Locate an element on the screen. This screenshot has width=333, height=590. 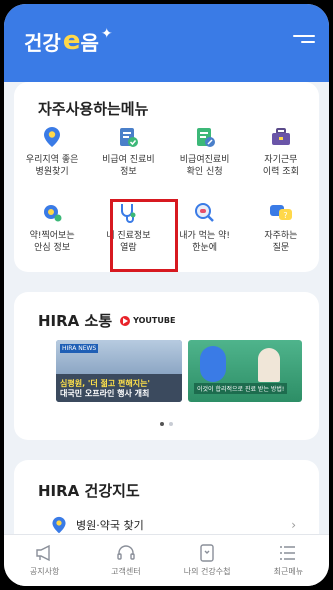
nav-notice: 공지사항 is located at coordinates (44, 560).